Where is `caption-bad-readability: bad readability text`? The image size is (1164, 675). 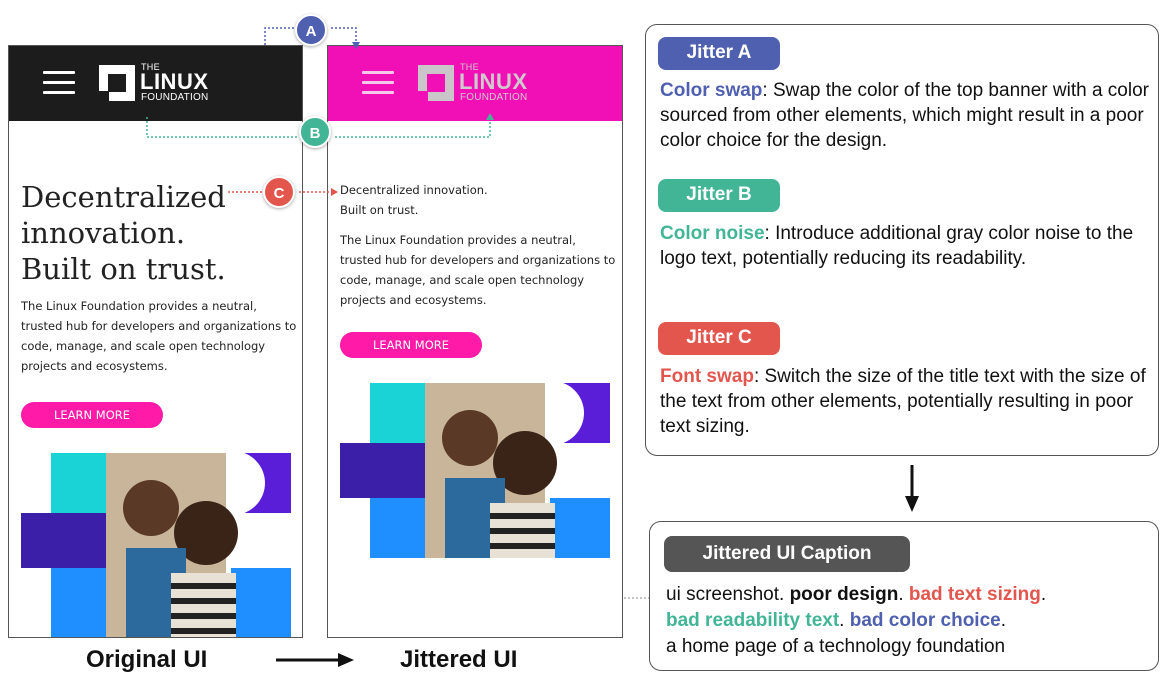 caption-bad-readability: bad readability text is located at coordinates (753, 620).